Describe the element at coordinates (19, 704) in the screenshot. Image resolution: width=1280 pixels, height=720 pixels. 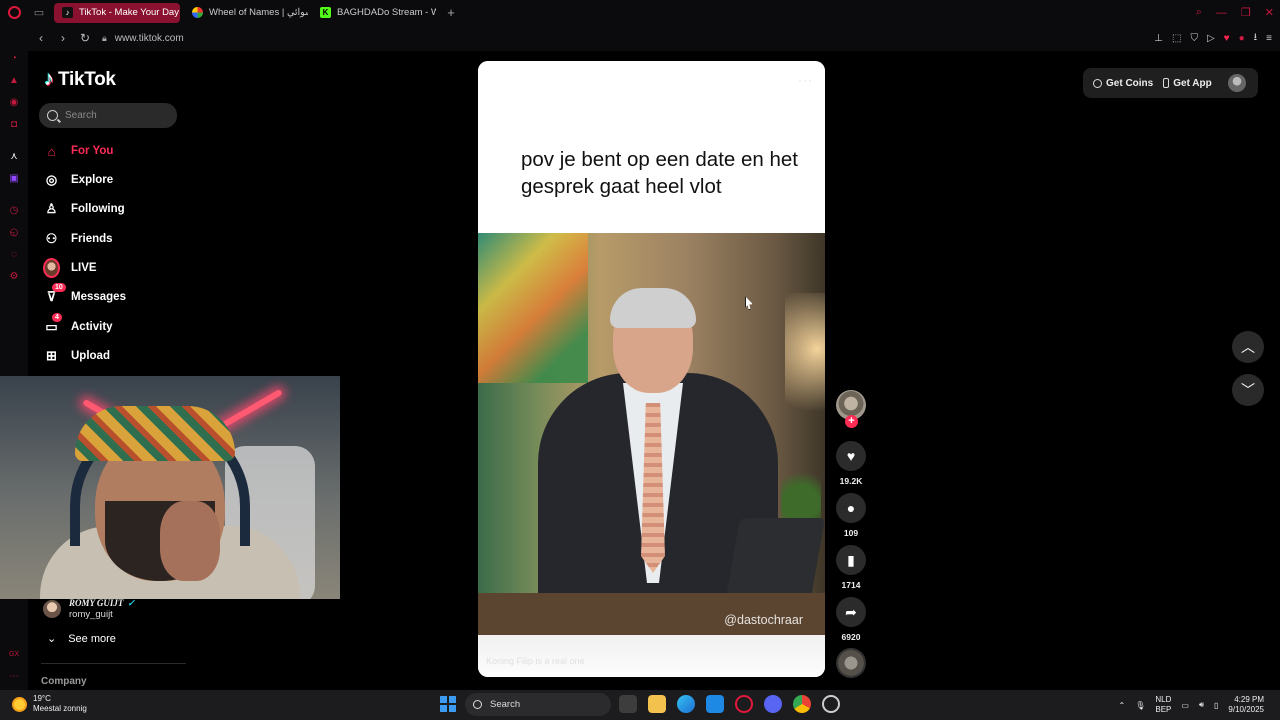
I see `sun-icon` at that location.